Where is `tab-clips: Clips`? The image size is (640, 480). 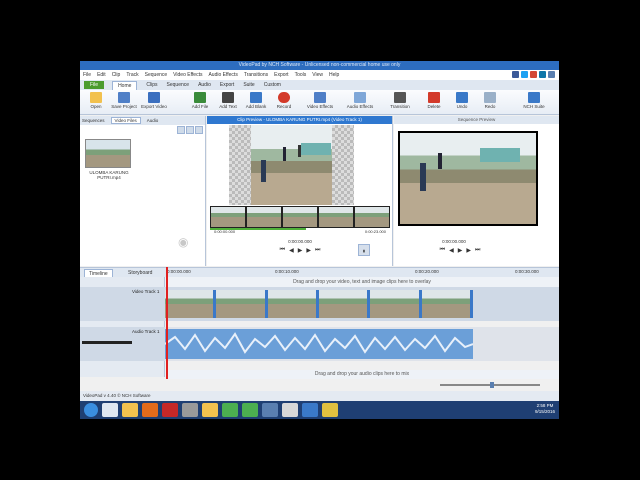
tab-clips: Clips is located at coordinates (151, 85).